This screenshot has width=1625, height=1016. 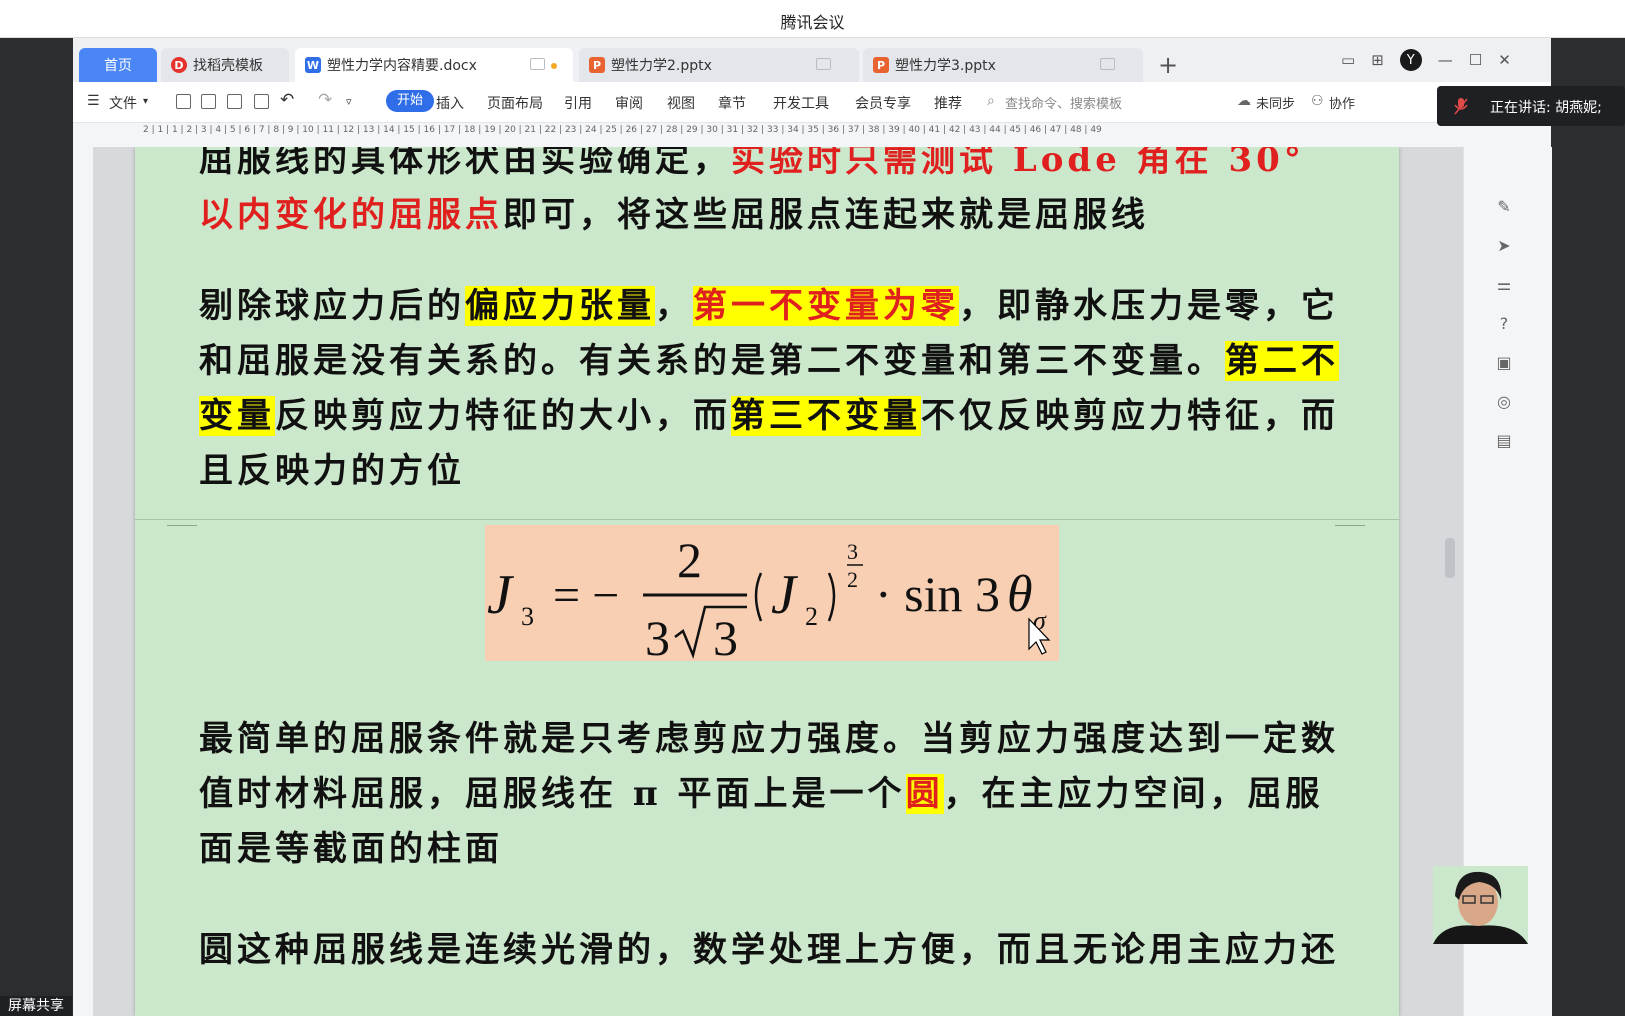 What do you see at coordinates (261, 101) in the screenshot?
I see `print-preview-icon` at bounding box center [261, 101].